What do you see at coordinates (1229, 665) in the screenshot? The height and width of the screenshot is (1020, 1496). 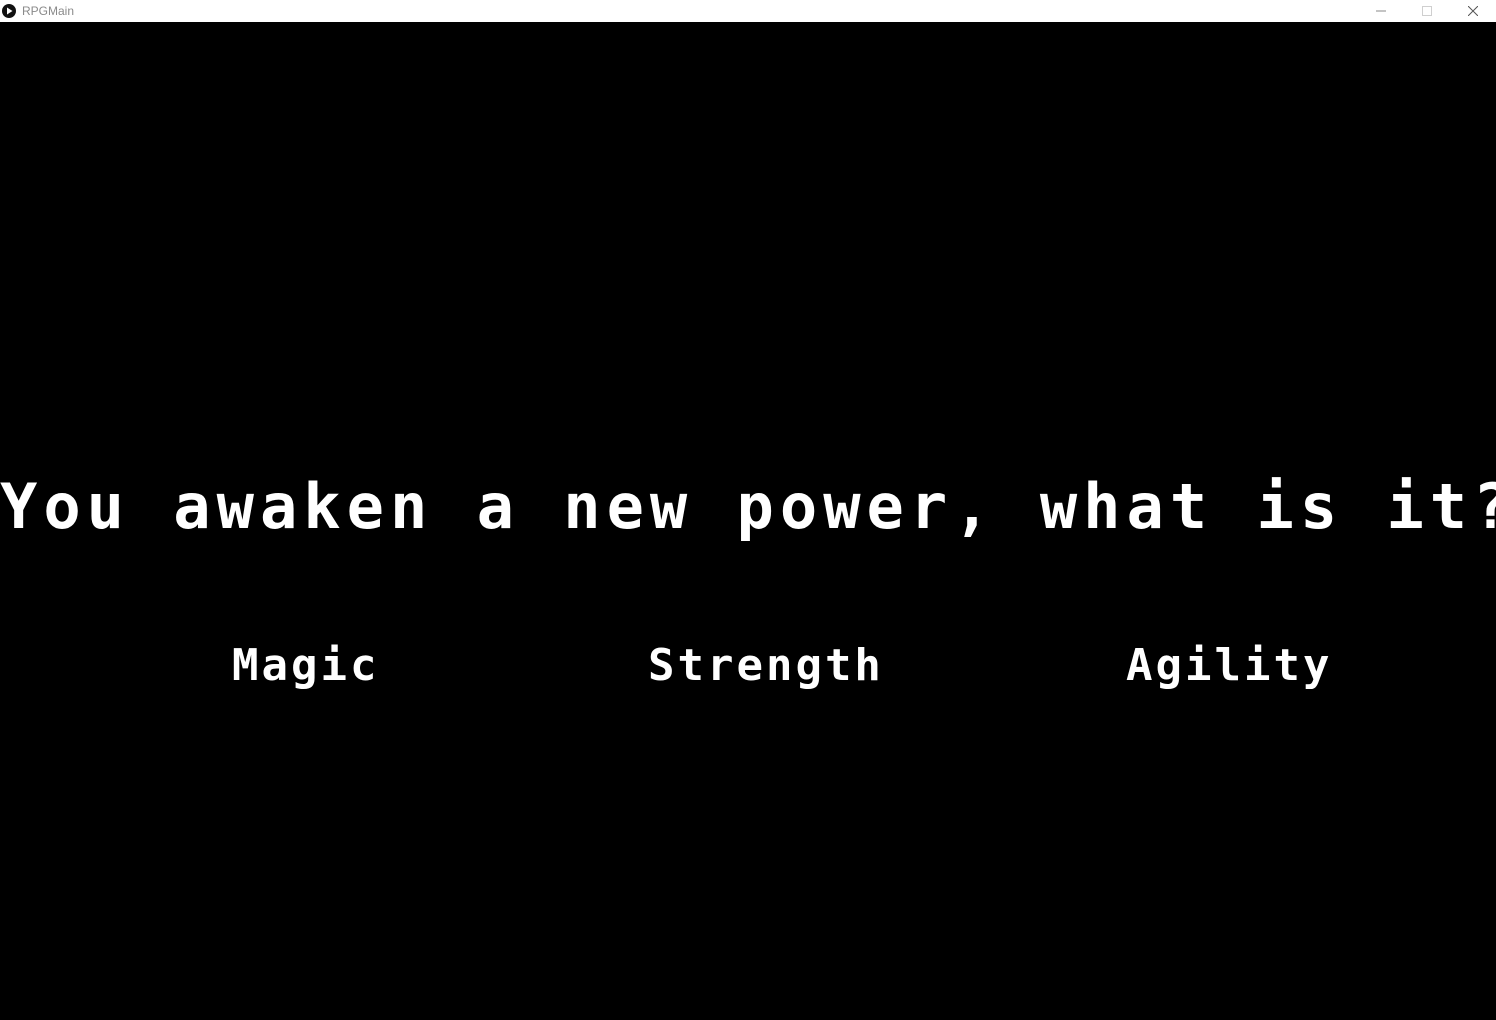 I see `option-agility: Agility` at bounding box center [1229, 665].